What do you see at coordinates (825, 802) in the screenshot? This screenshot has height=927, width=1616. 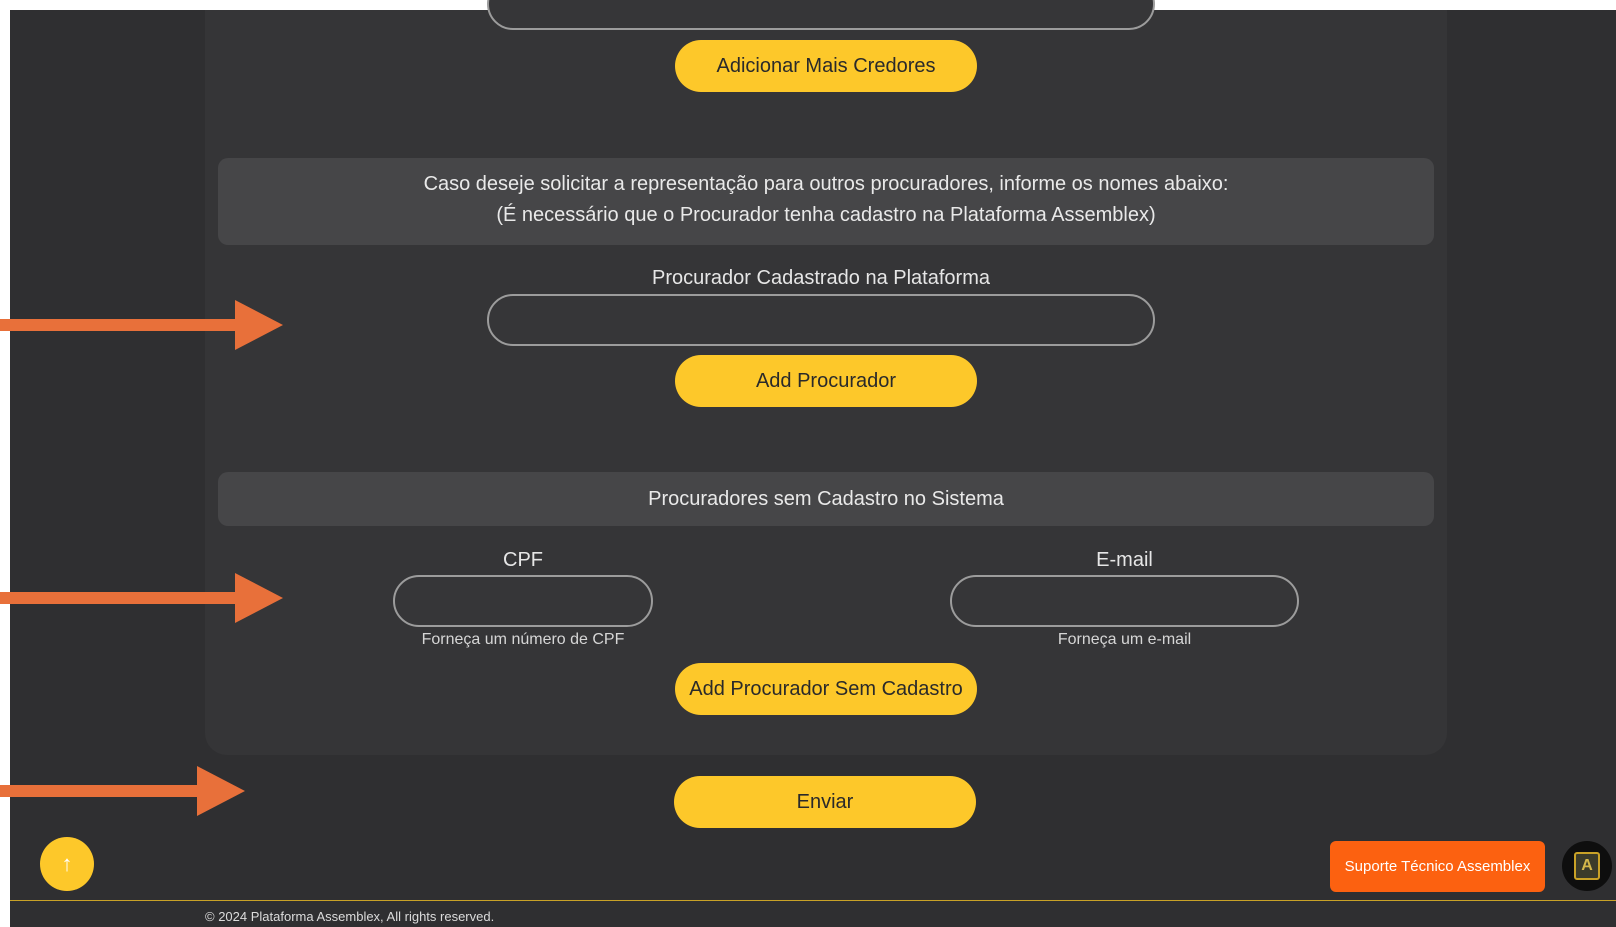 I see `submit-button: Enviar` at bounding box center [825, 802].